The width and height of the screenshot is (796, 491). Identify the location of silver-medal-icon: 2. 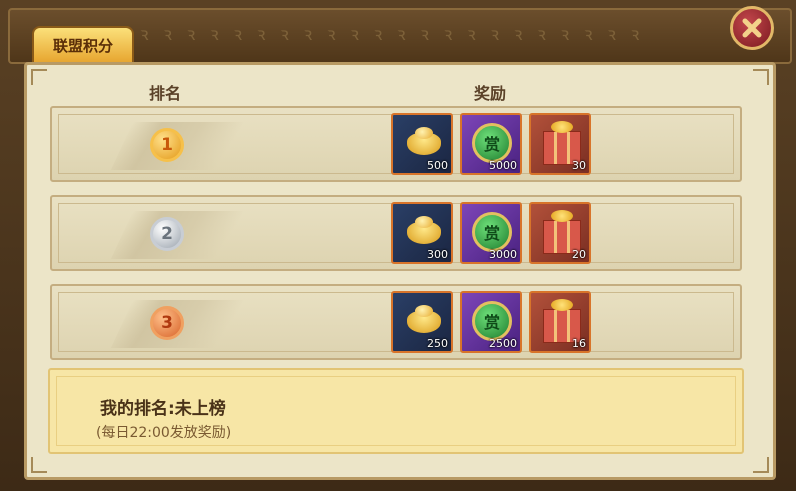
(167, 234).